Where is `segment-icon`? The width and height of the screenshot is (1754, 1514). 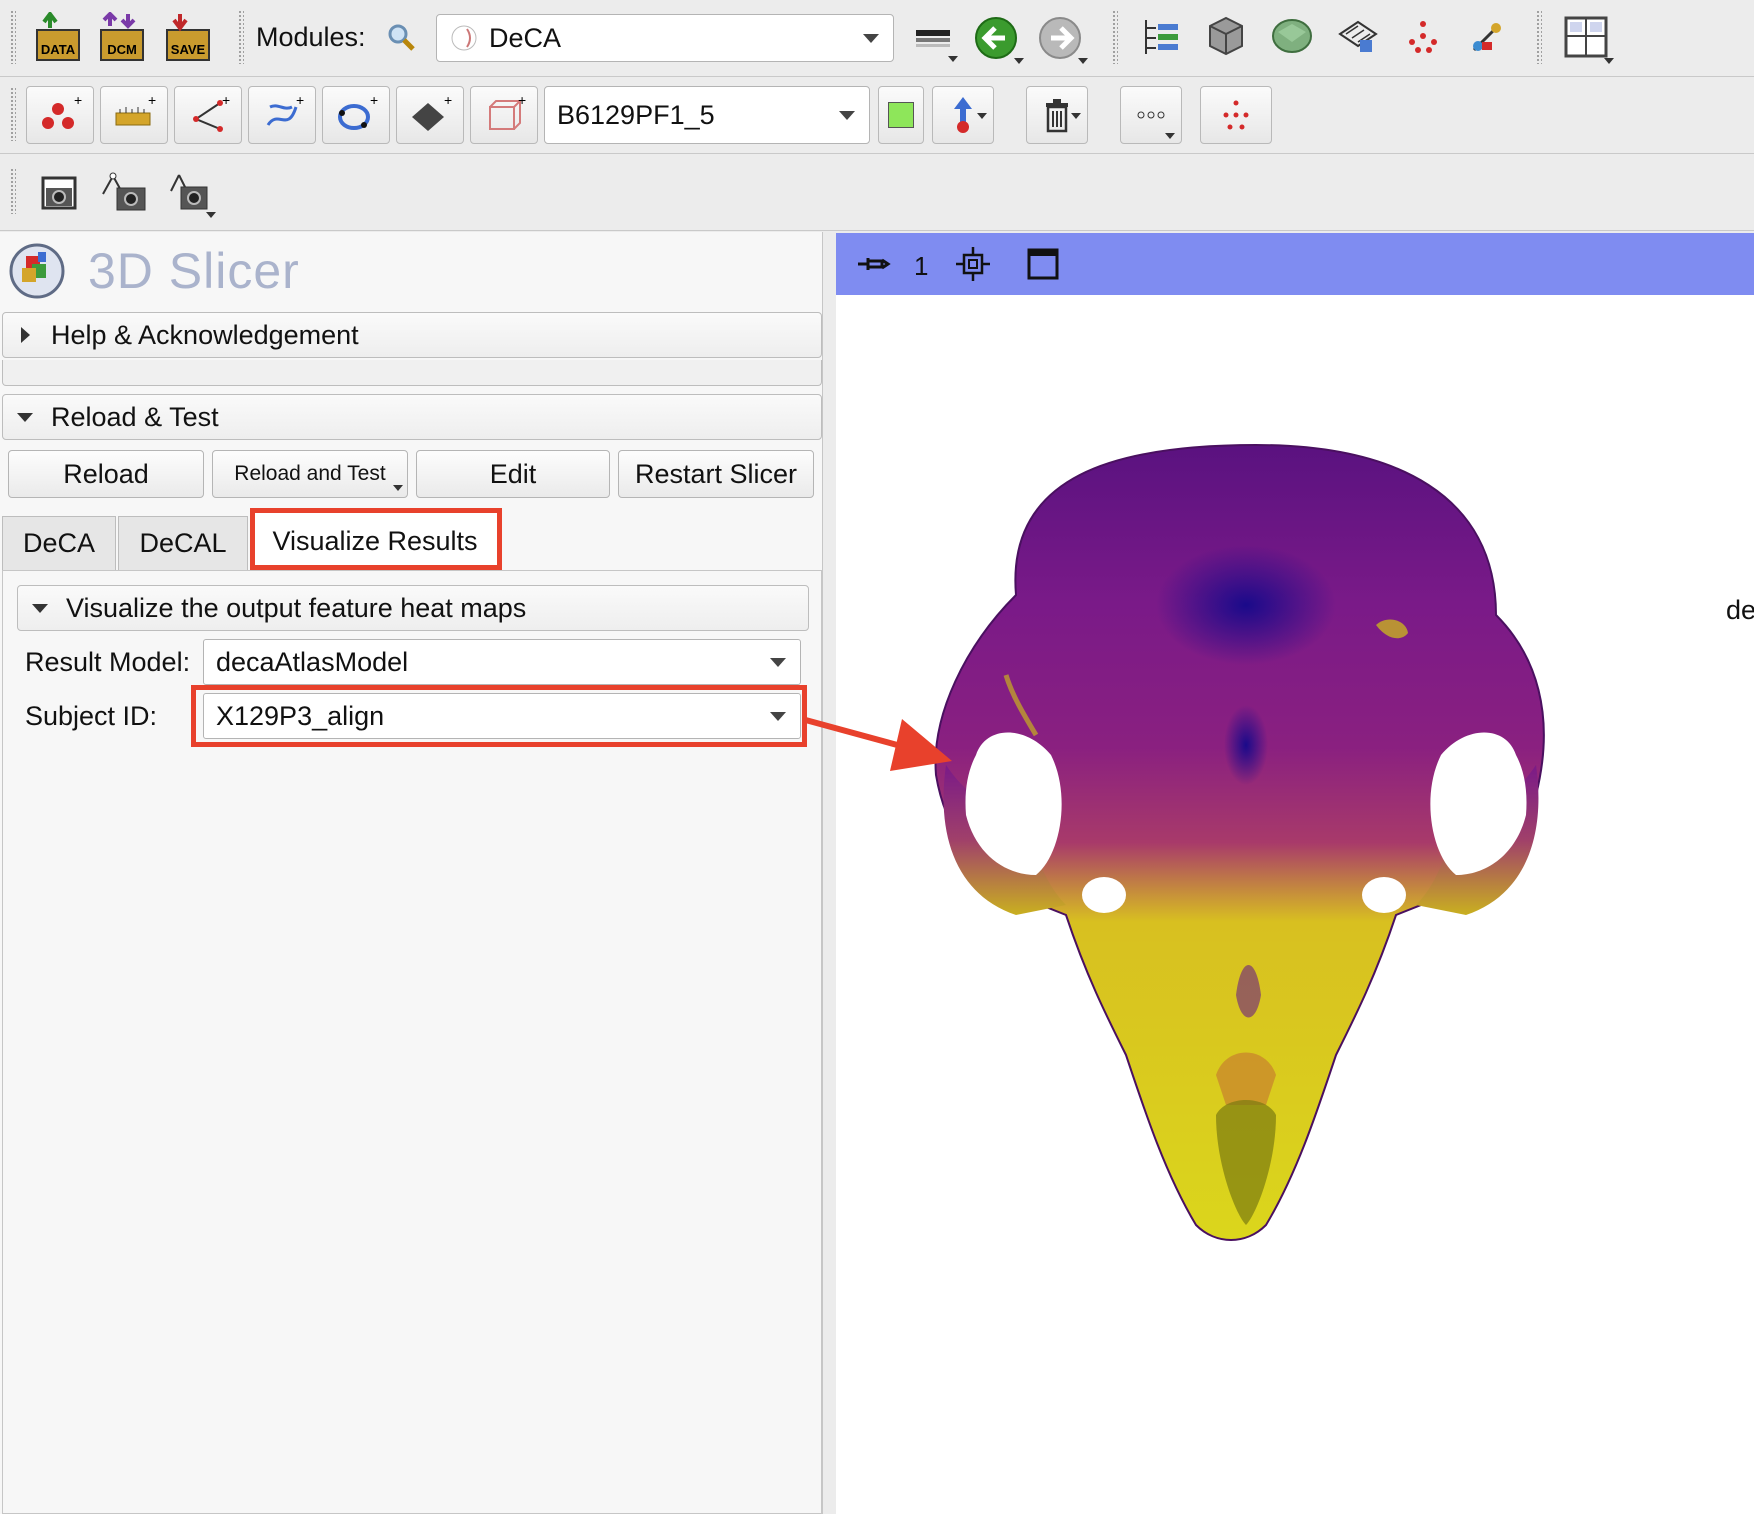 segment-icon is located at coordinates (1358, 36).